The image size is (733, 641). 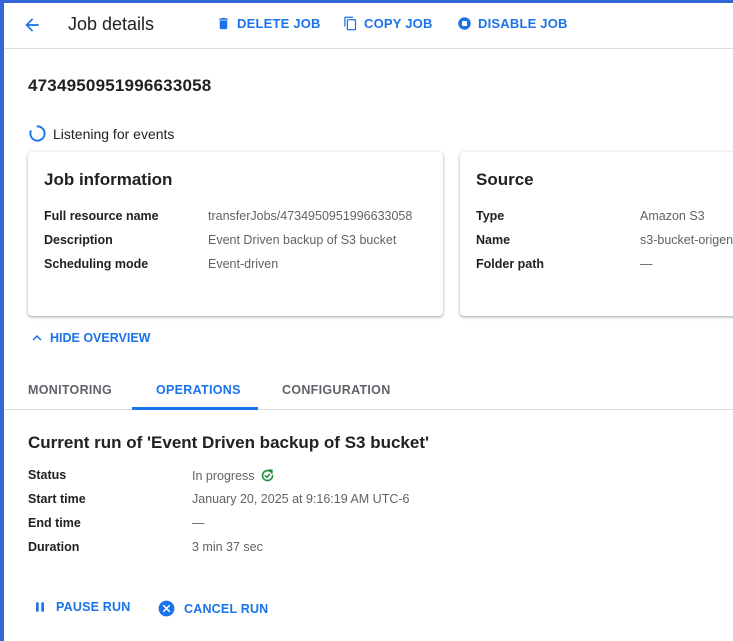 I want to click on copy-icon, so click(x=350, y=23).